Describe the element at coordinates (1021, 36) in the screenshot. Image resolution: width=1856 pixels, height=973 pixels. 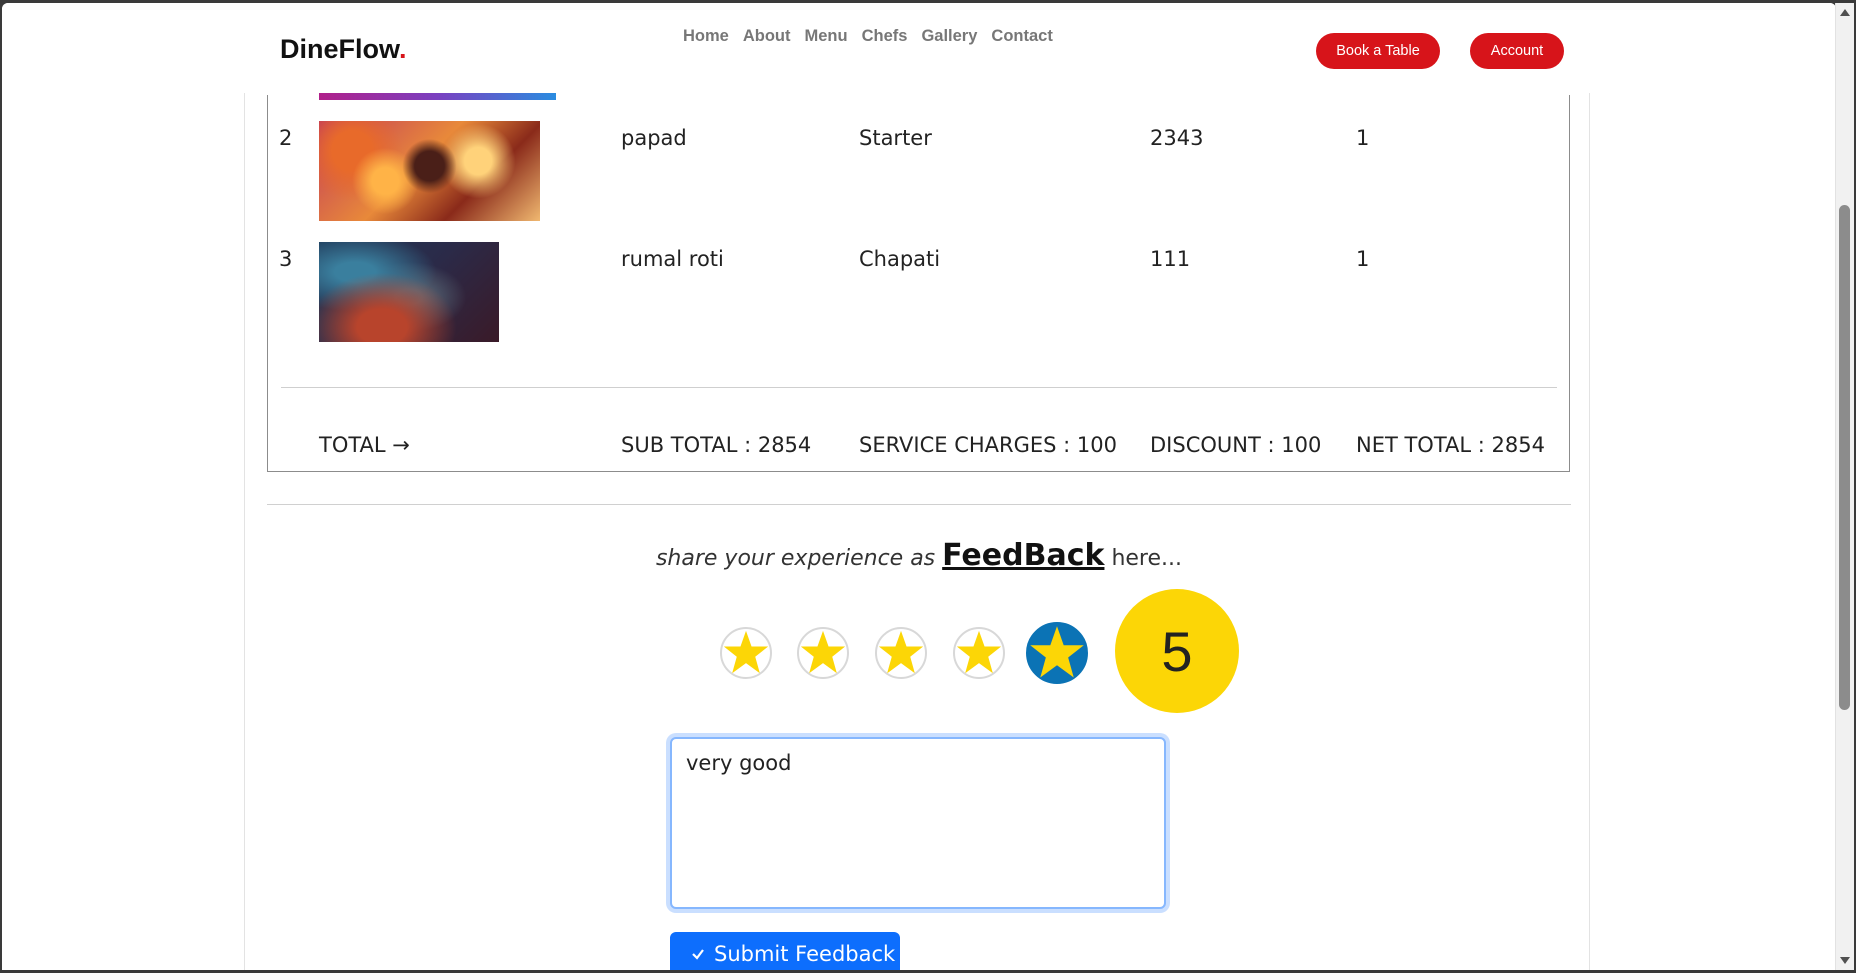
I see `nav-contact: Contact` at that location.